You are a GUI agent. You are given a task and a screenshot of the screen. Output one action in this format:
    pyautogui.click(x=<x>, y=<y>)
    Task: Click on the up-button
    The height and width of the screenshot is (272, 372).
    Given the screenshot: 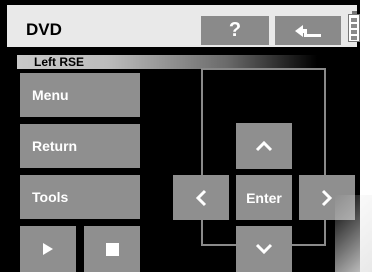 What is the action you would take?
    pyautogui.click(x=264, y=146)
    